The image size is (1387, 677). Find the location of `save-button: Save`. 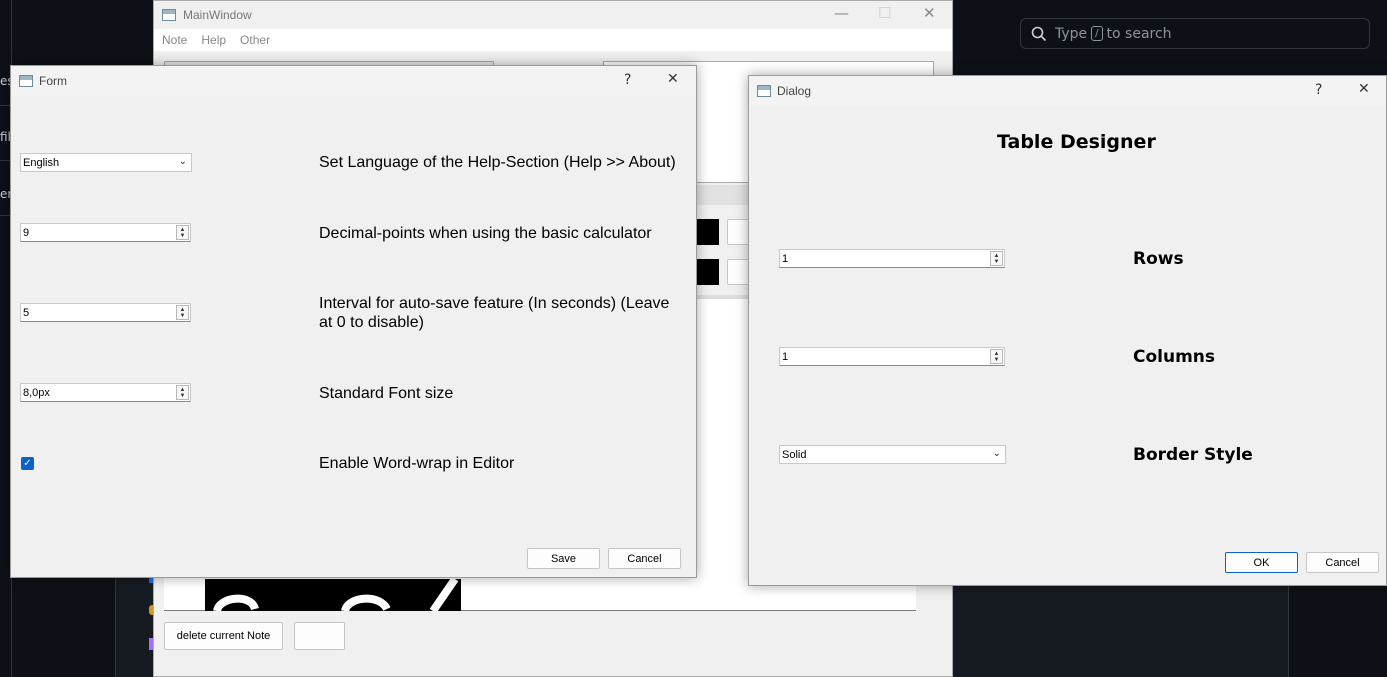

save-button: Save is located at coordinates (563, 558).